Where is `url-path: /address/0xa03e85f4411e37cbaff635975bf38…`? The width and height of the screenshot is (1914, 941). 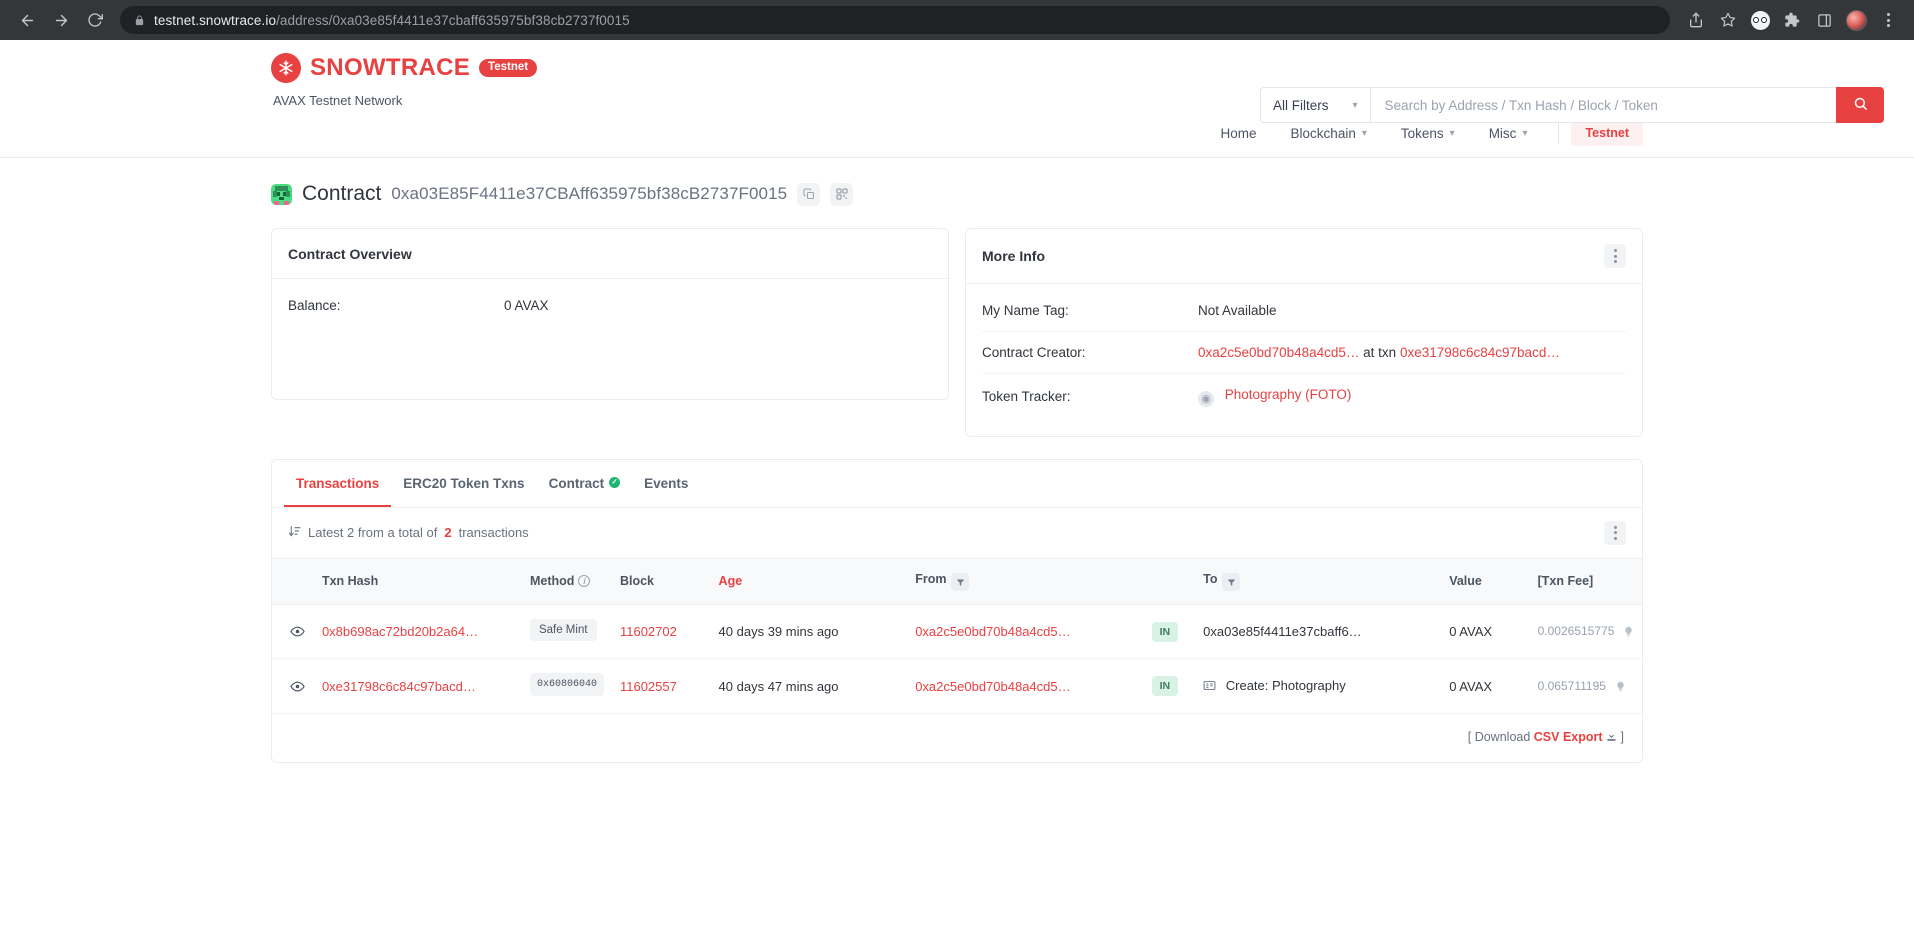
url-path: /address/0xa03e85f4411e37cbaff635975bf38… is located at coordinates (453, 20).